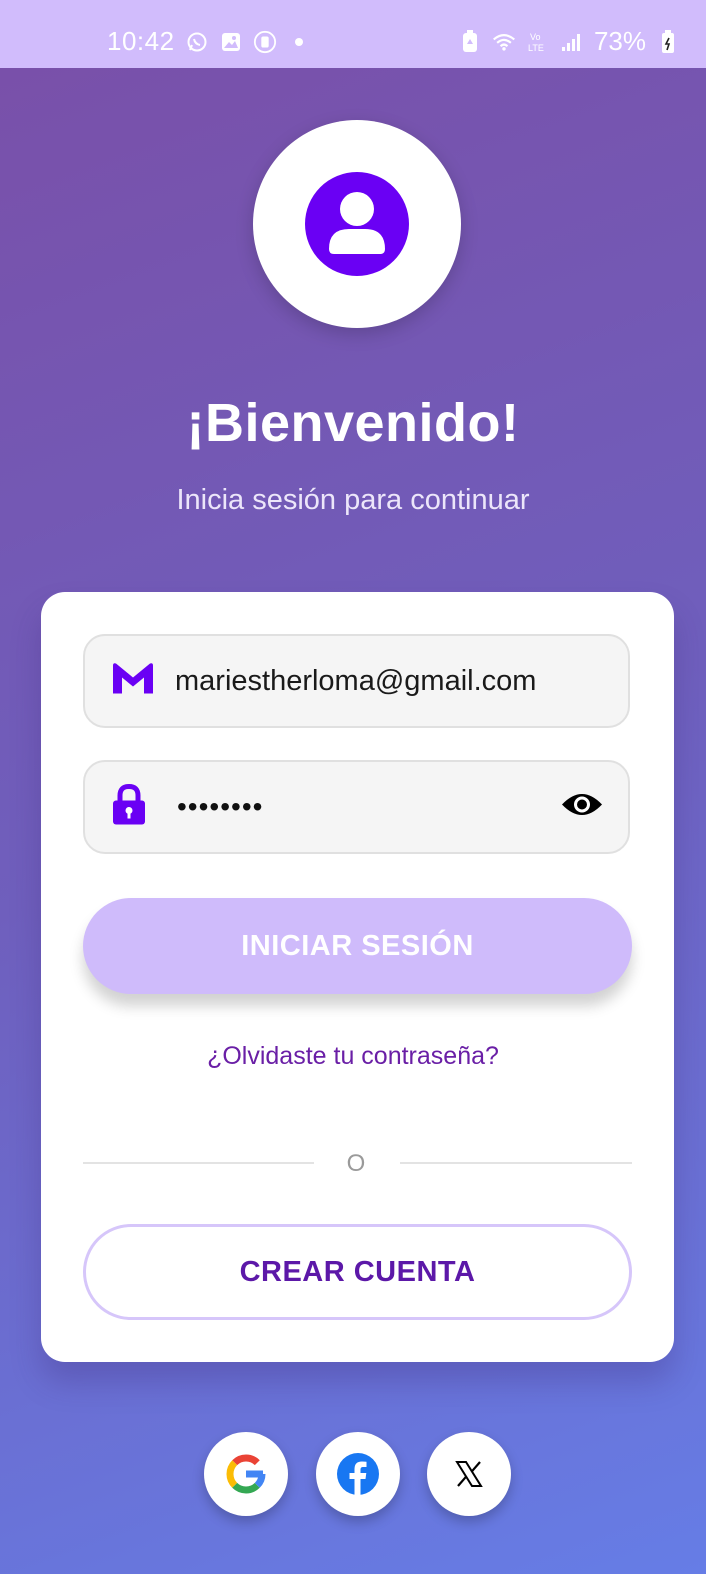  I want to click on create-account-button: CREAR CUENTA, so click(357, 1272).